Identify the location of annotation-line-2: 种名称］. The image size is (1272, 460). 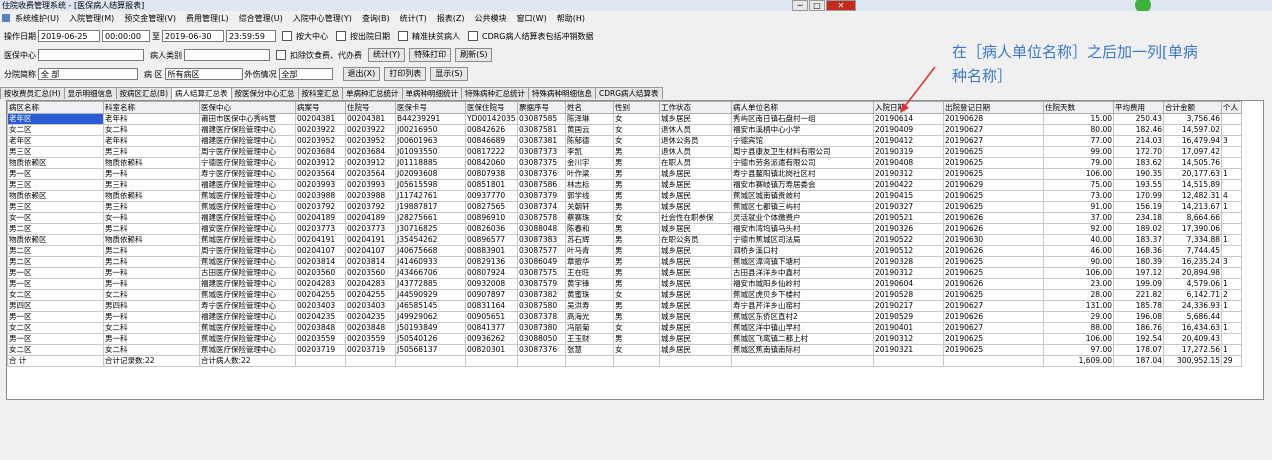
(982, 76).